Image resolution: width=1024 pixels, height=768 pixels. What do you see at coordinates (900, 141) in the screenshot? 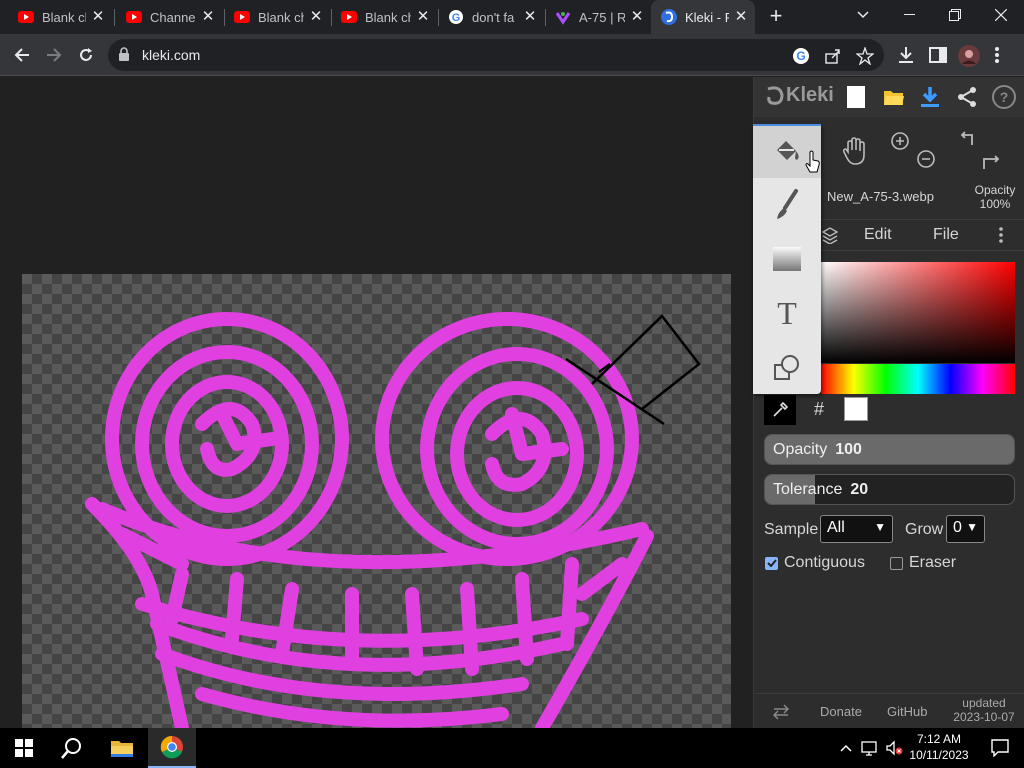
I see `zoom-in-icon` at bounding box center [900, 141].